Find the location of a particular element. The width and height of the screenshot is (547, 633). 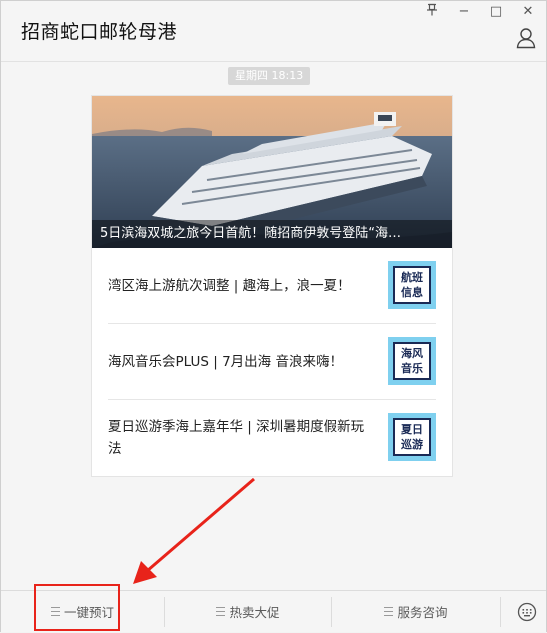

article-list-item: 海风音乐会PLUS | 7月出海 音浪来嗨！ 海风 音乐 is located at coordinates (272, 362).